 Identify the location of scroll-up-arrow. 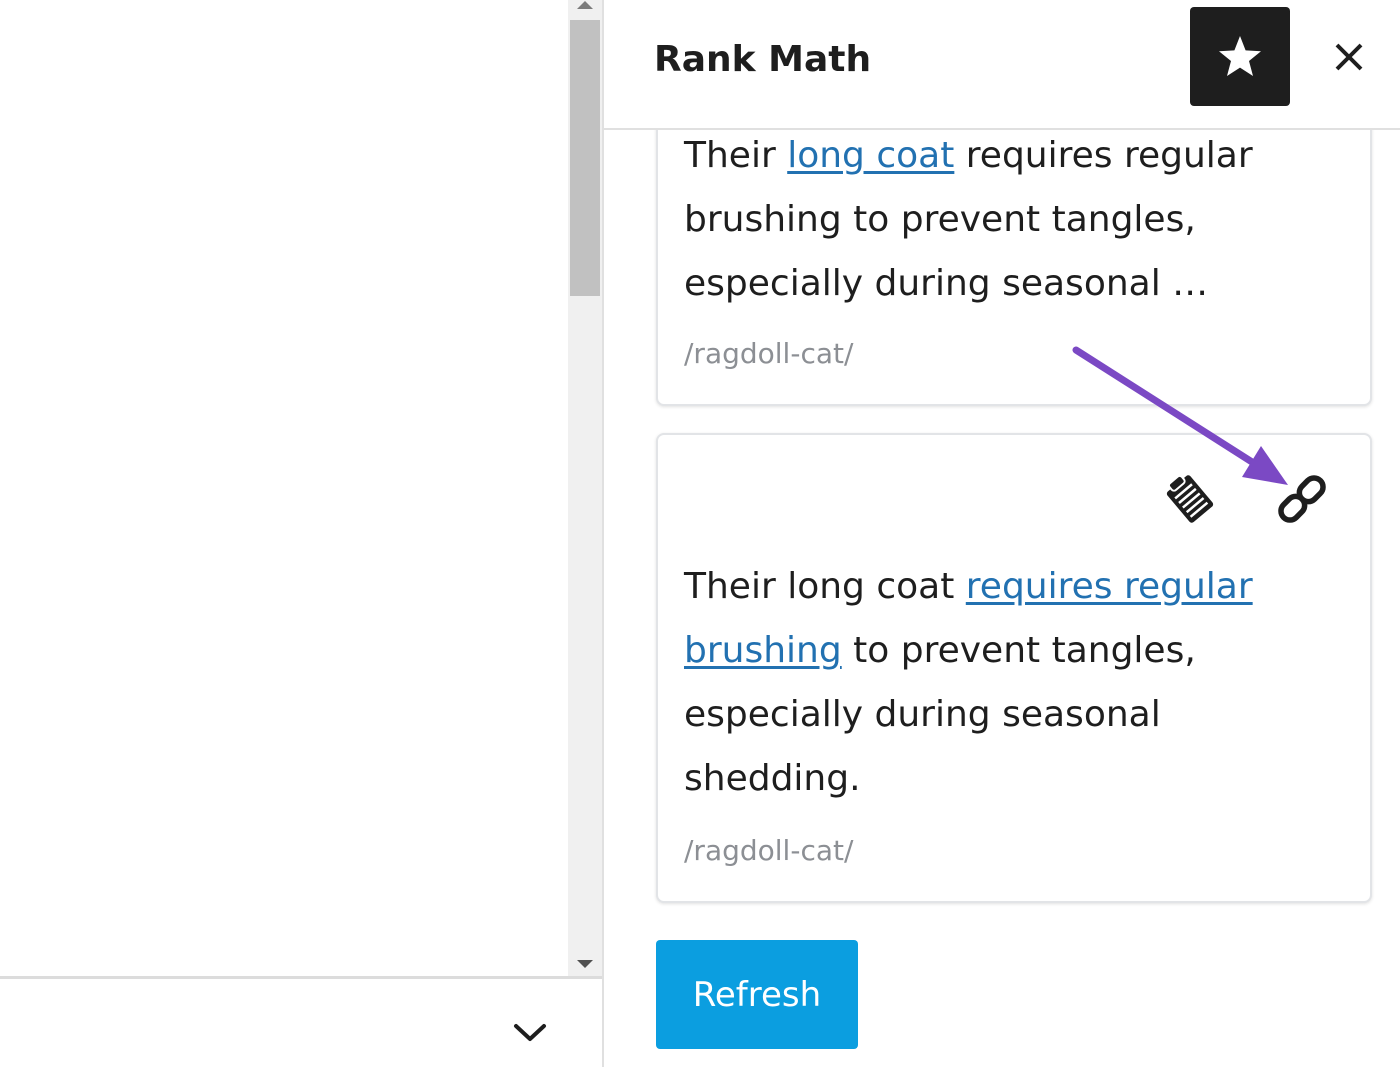
(585, 7).